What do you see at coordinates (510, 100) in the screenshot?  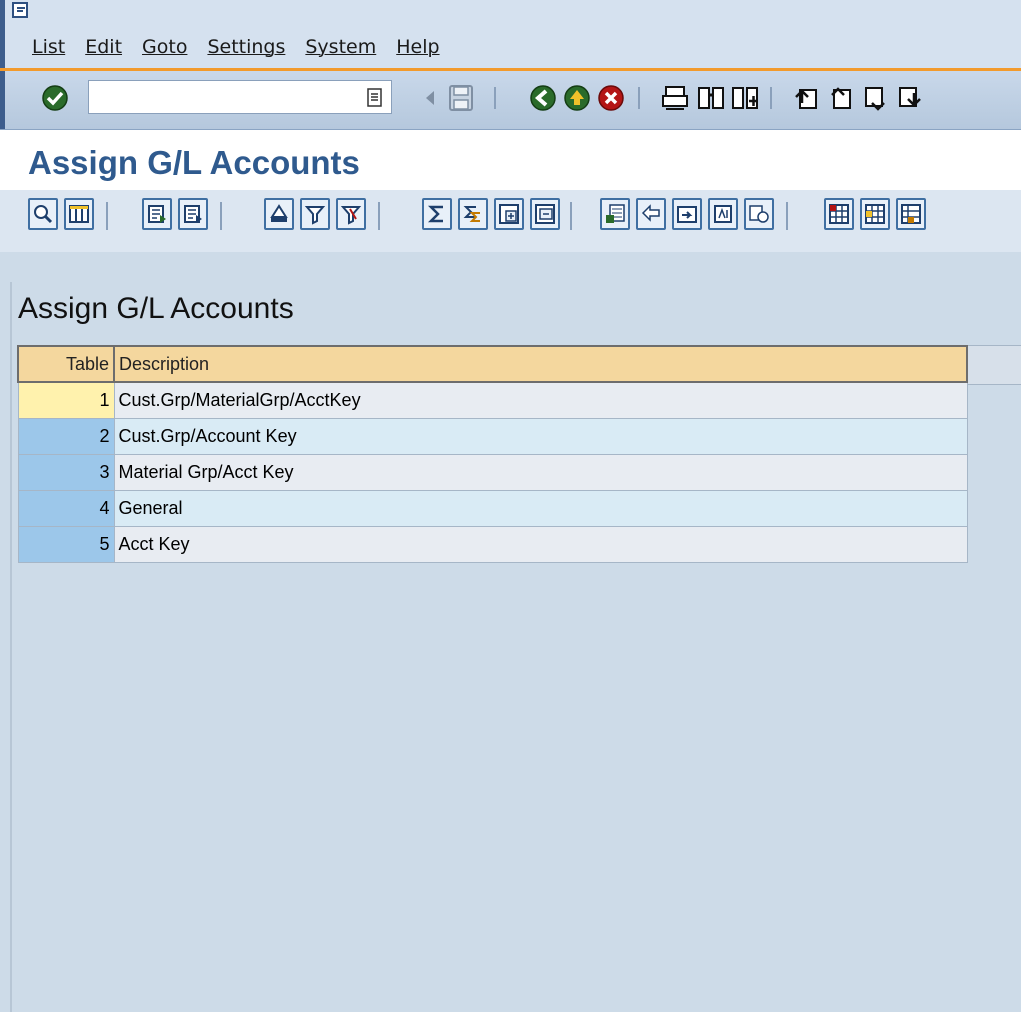 I see `system-toolbar` at bounding box center [510, 100].